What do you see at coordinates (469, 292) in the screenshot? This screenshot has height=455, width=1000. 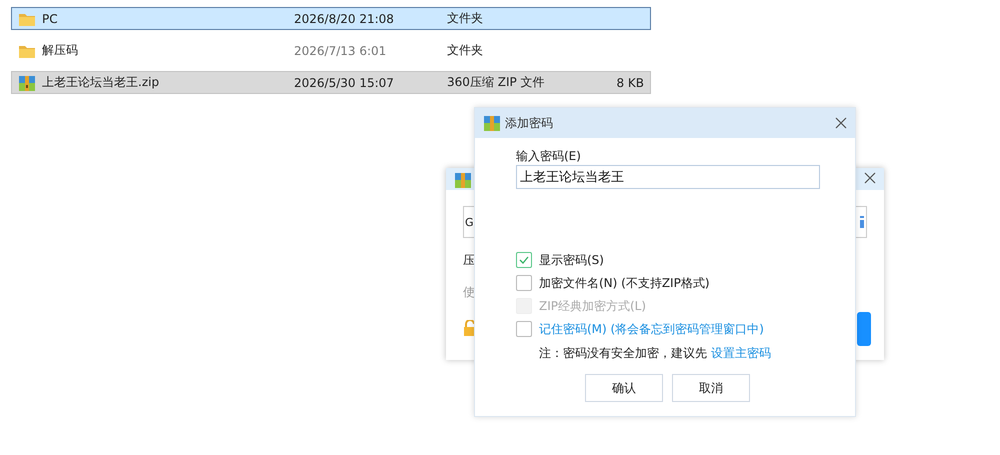 I see `hint-text: 使` at bounding box center [469, 292].